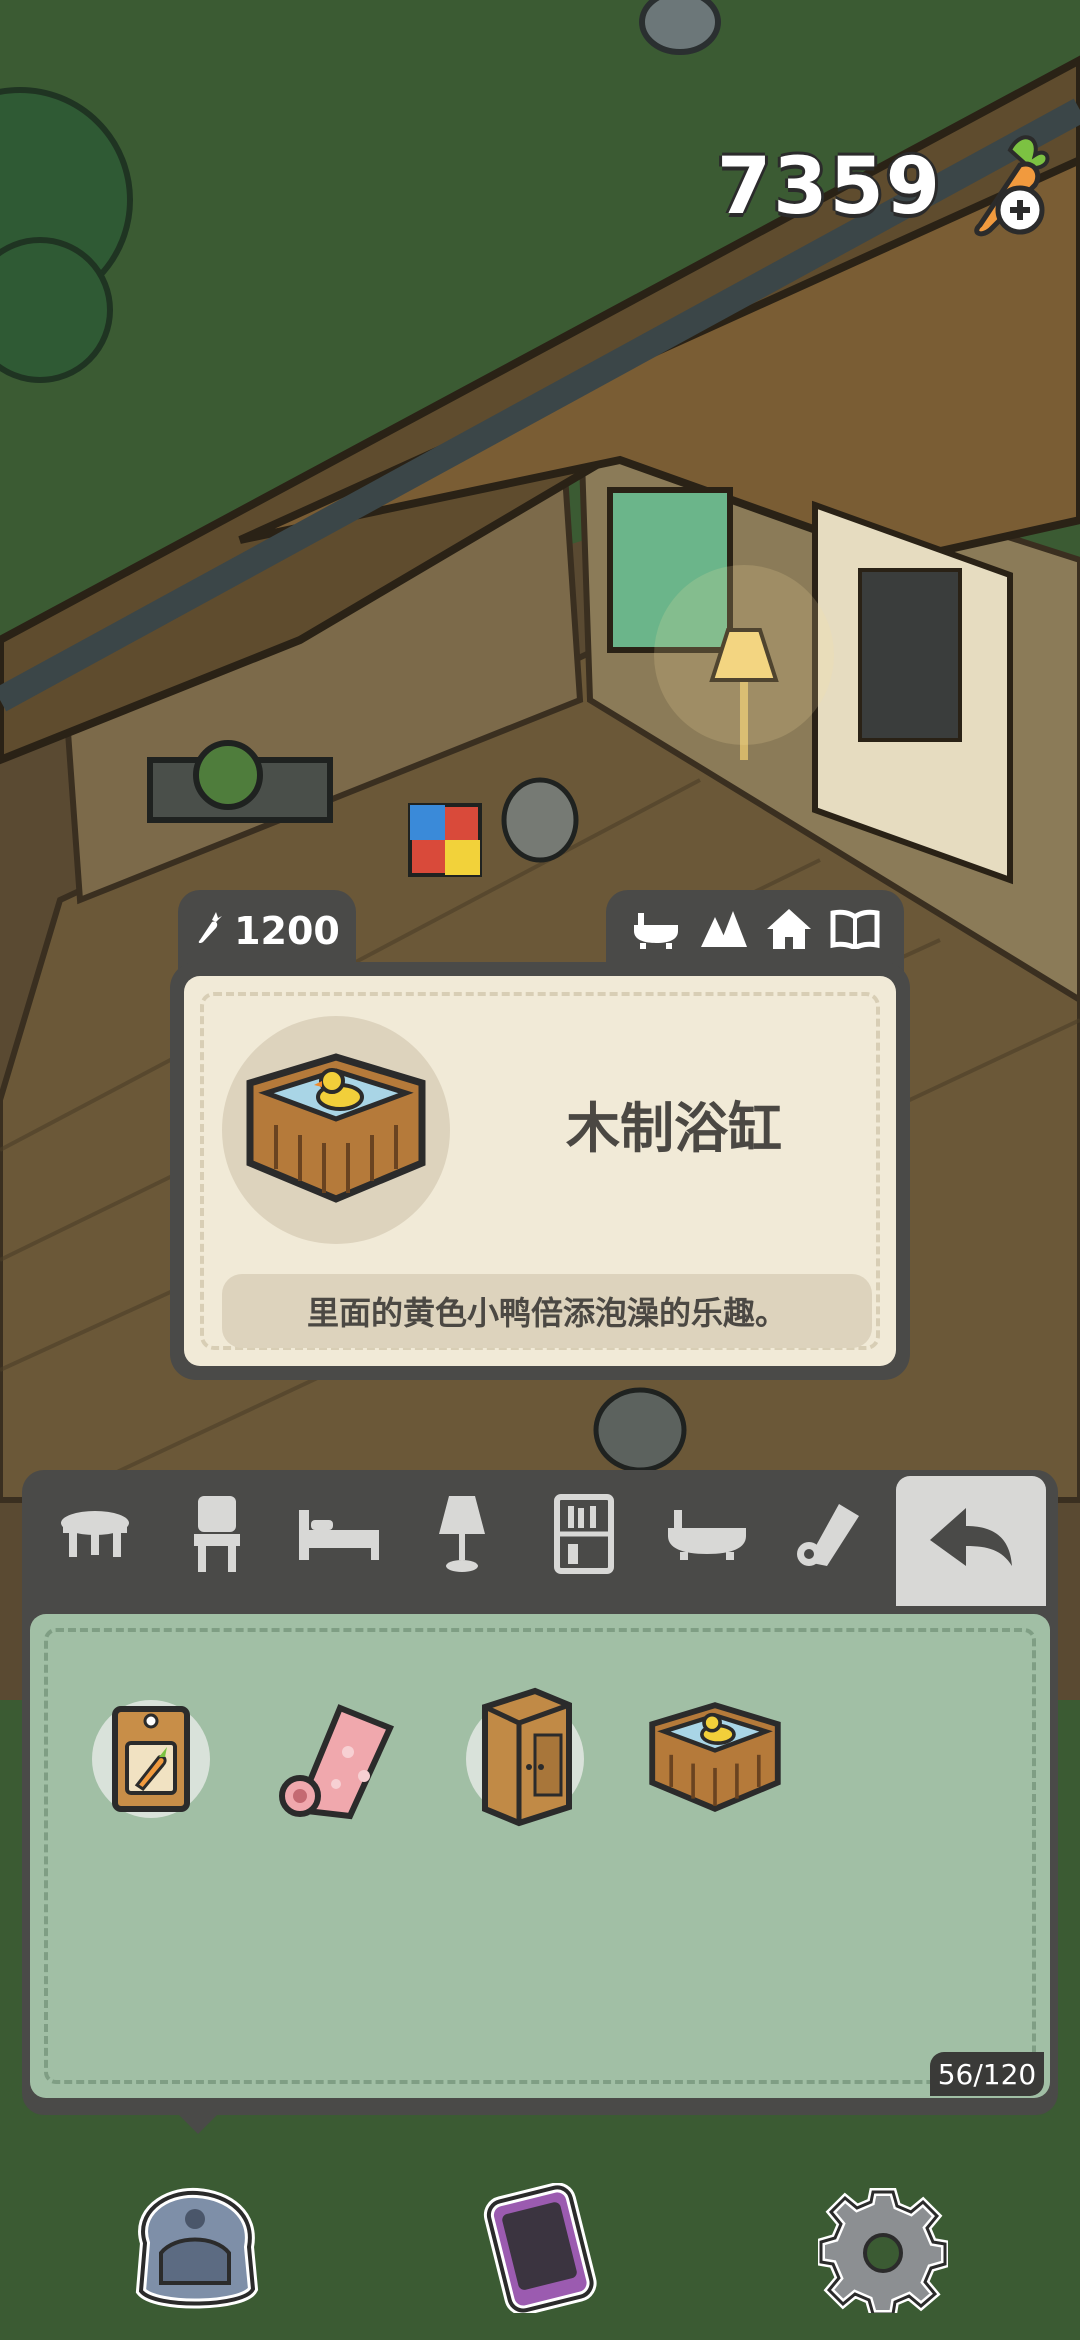  I want to click on carrot-icon, so click(208, 931).